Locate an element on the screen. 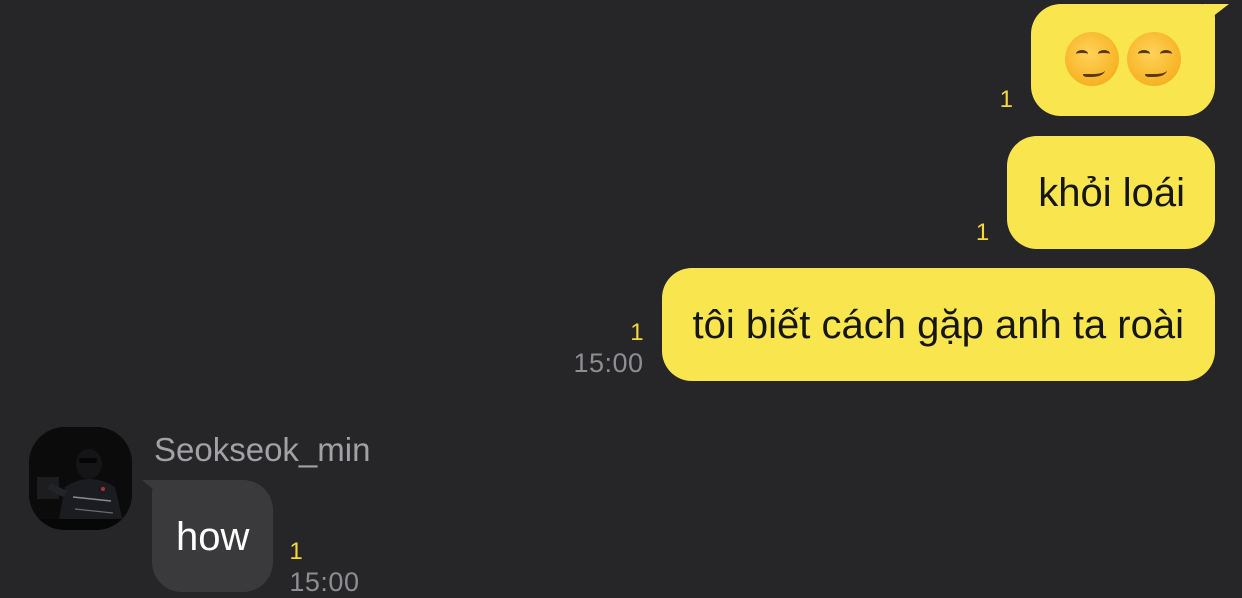 This screenshot has height=598, width=1242. message-bubble: tôi biết cách gặp anh ta roài is located at coordinates (938, 324).